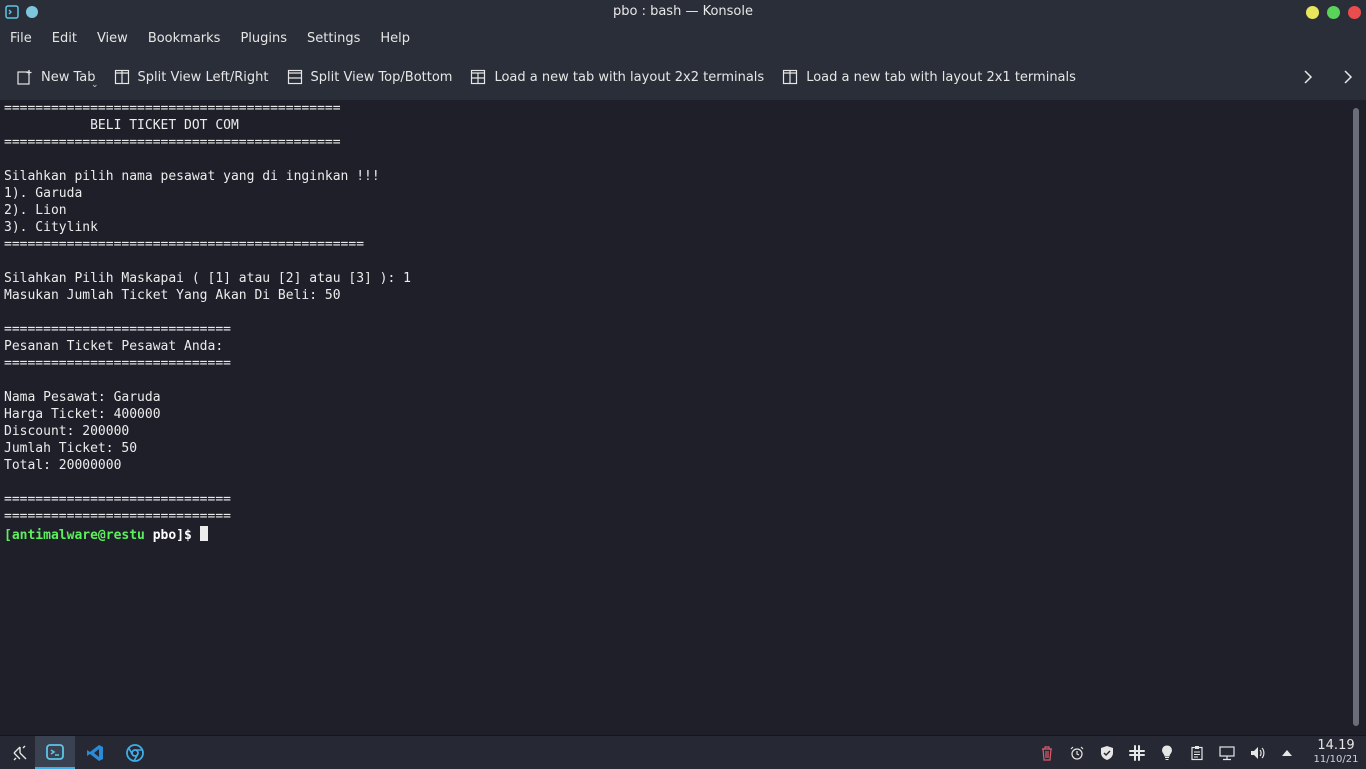 This screenshot has width=1366, height=769. I want to click on title-bar: pbo : bash — Konsole, so click(683, 12).